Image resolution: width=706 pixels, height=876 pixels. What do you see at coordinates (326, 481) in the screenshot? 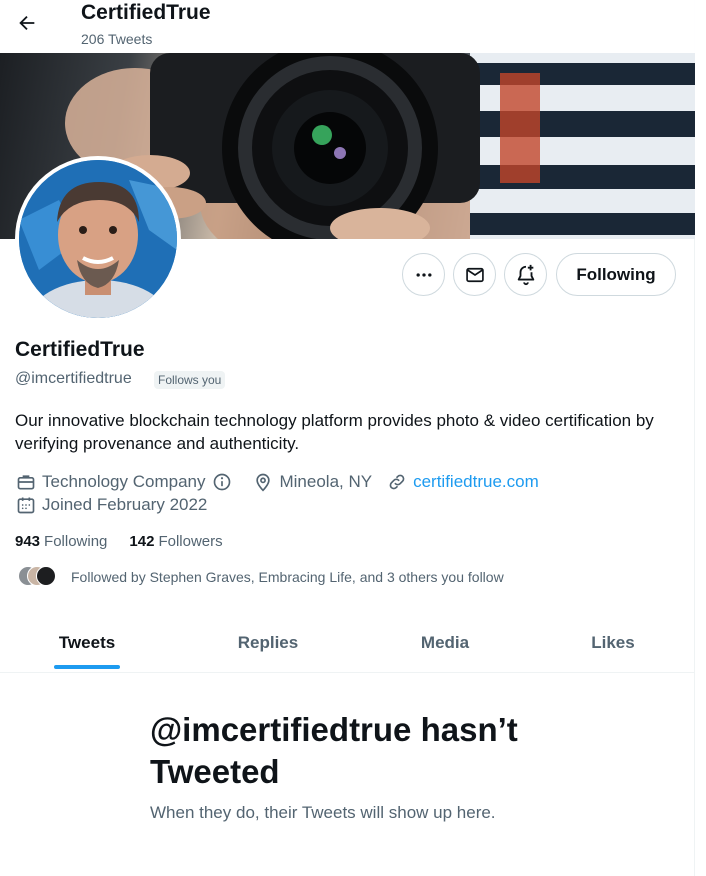
I see `profile-location: Mineola, NY` at bounding box center [326, 481].